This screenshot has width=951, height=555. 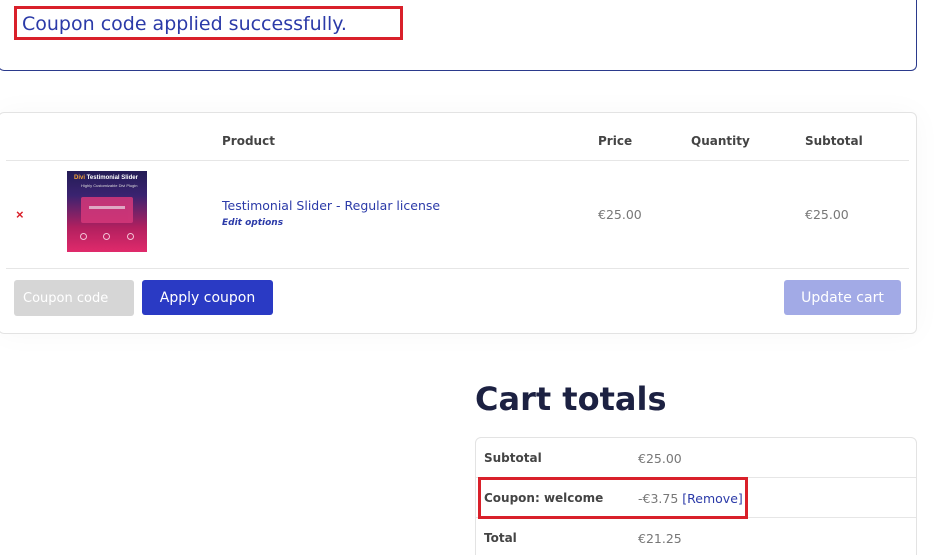 I want to click on notice-message: Coupon code applied successfully., so click(x=208, y=23).